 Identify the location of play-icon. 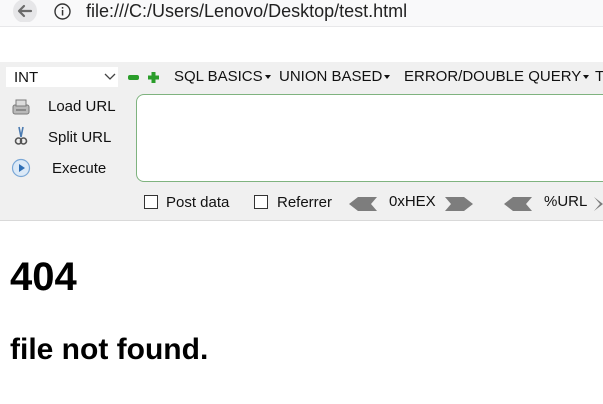
(21, 168).